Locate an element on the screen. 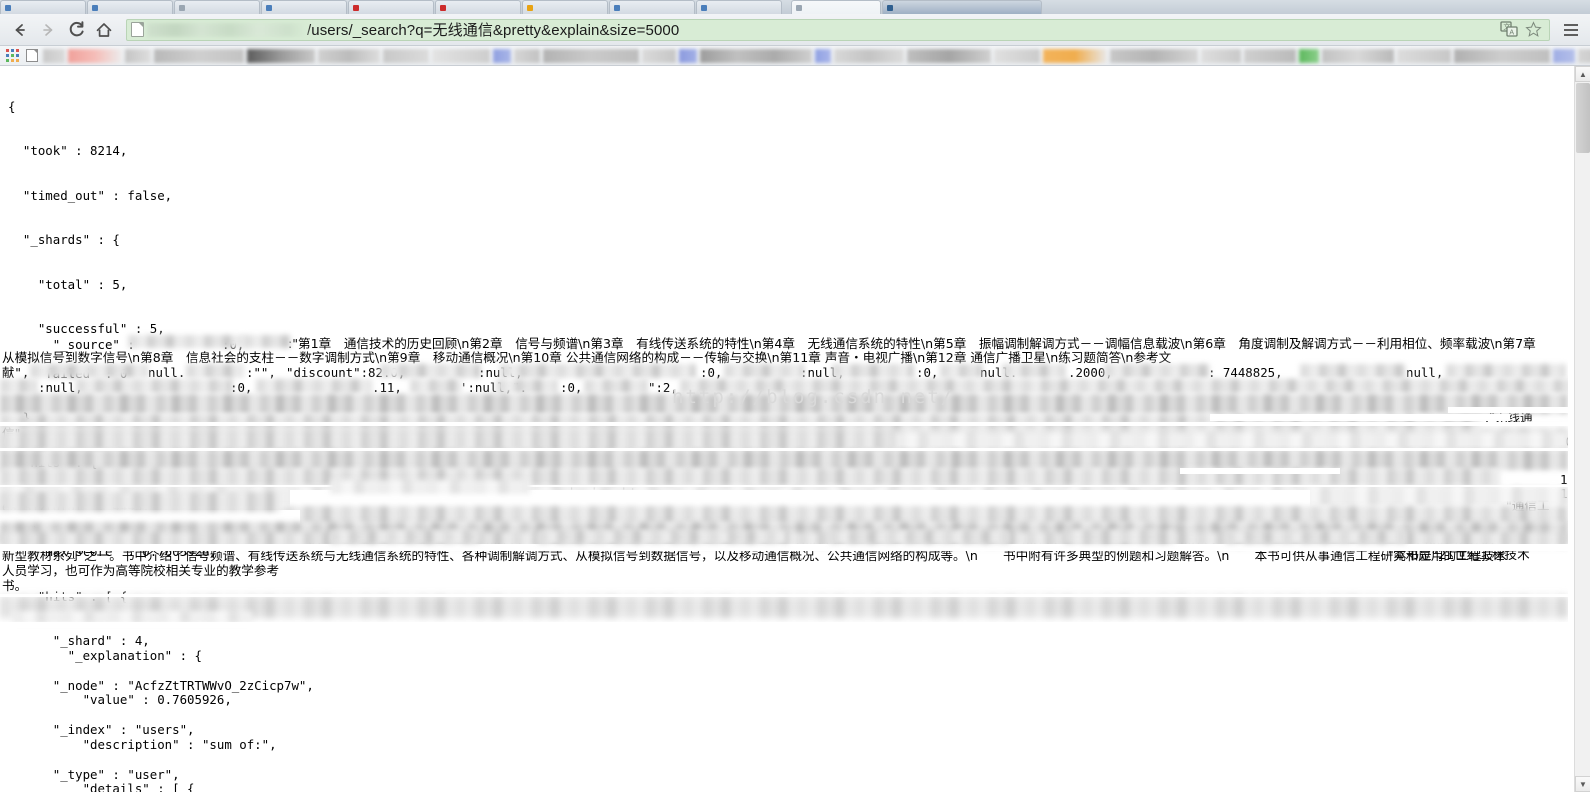 This screenshot has height=792, width=1590. null-literal: :null, is located at coordinates (500, 372).